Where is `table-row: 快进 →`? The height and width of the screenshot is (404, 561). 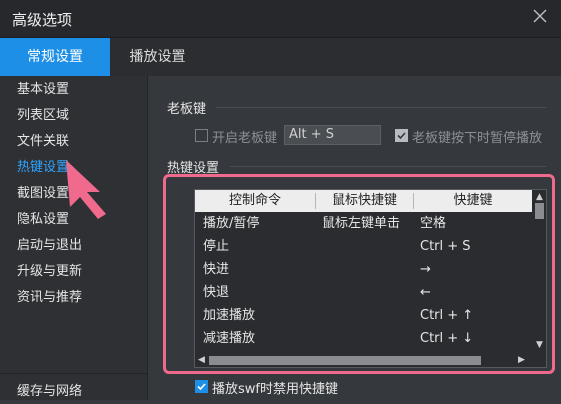
table-row: 快进 → is located at coordinates (363, 269).